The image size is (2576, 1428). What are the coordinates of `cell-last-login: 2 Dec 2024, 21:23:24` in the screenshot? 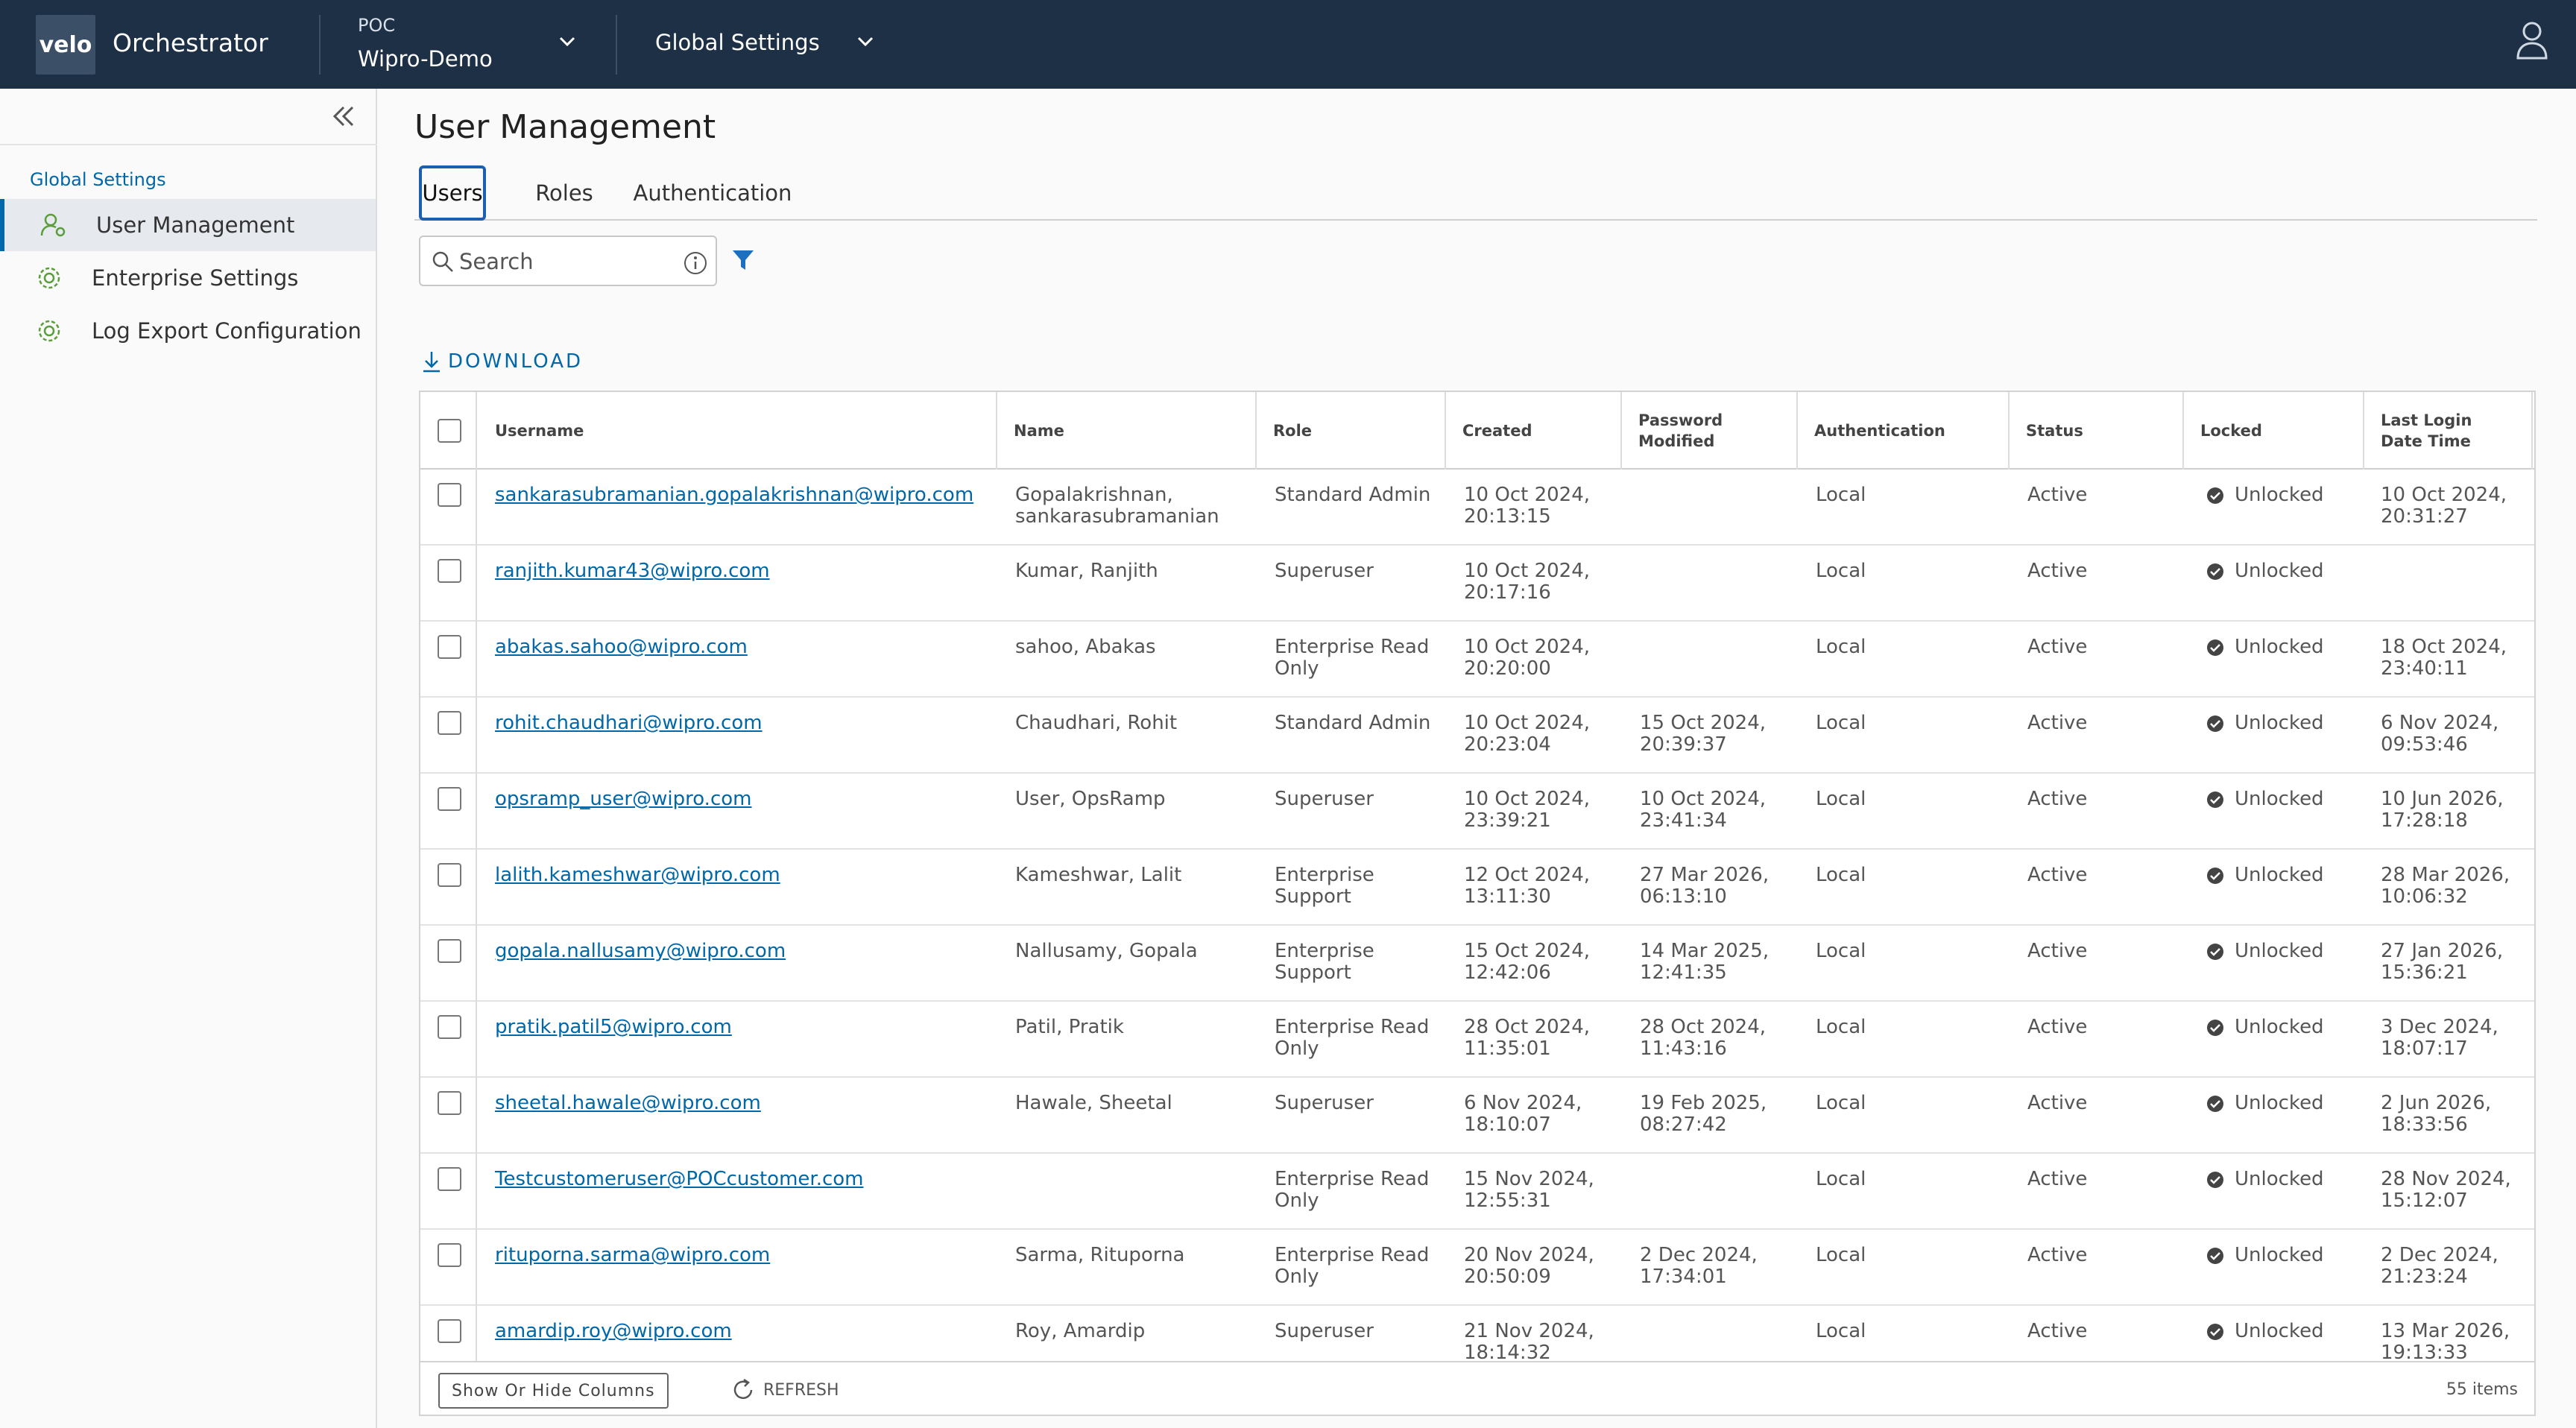 It's located at (2439, 1266).